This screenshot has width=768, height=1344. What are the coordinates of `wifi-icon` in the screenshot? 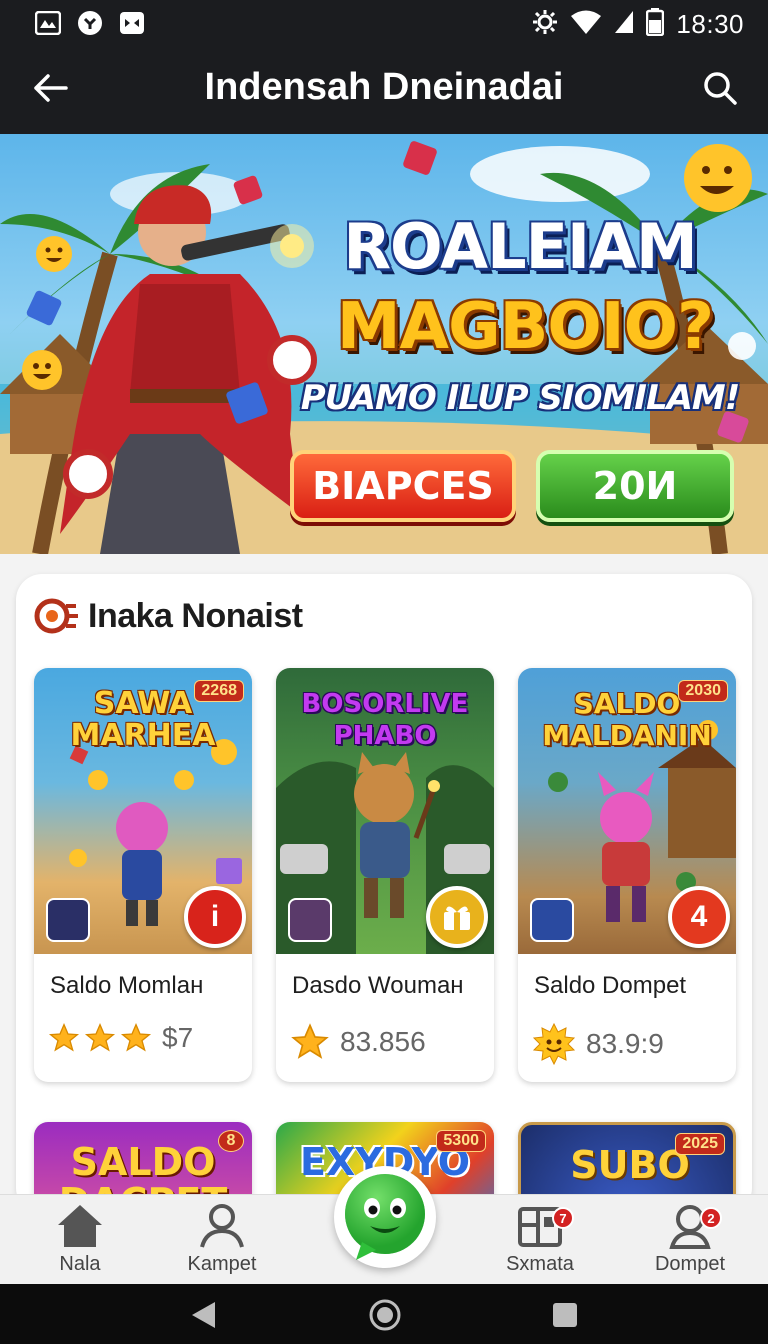 It's located at (586, 24).